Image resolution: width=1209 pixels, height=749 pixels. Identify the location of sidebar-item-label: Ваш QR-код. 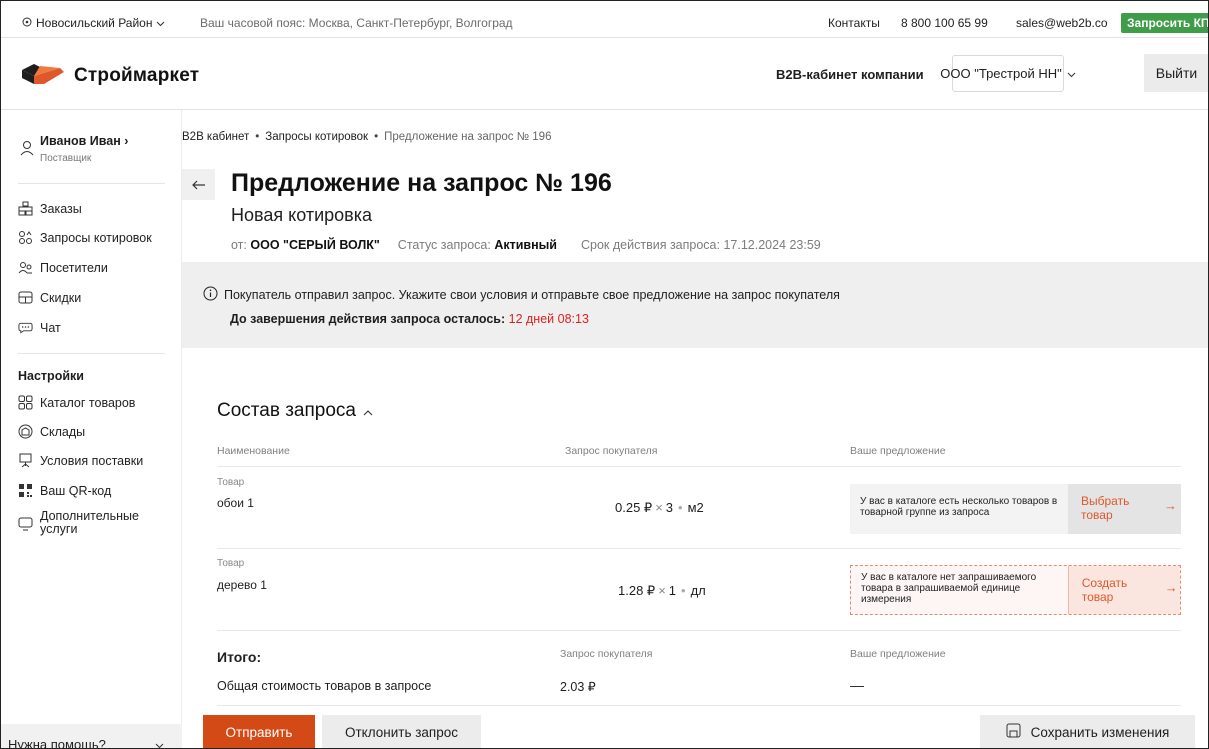
(76, 490).